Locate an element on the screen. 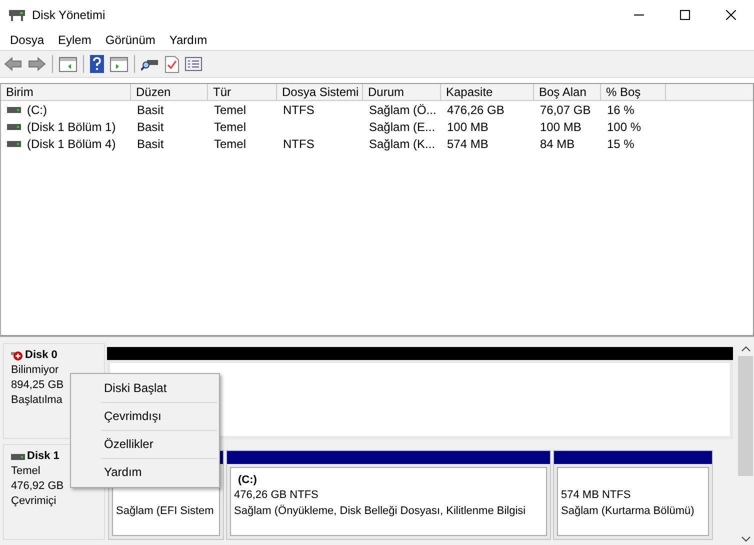 The width and height of the screenshot is (754, 545). table-cell: 15 % is located at coordinates (620, 143).